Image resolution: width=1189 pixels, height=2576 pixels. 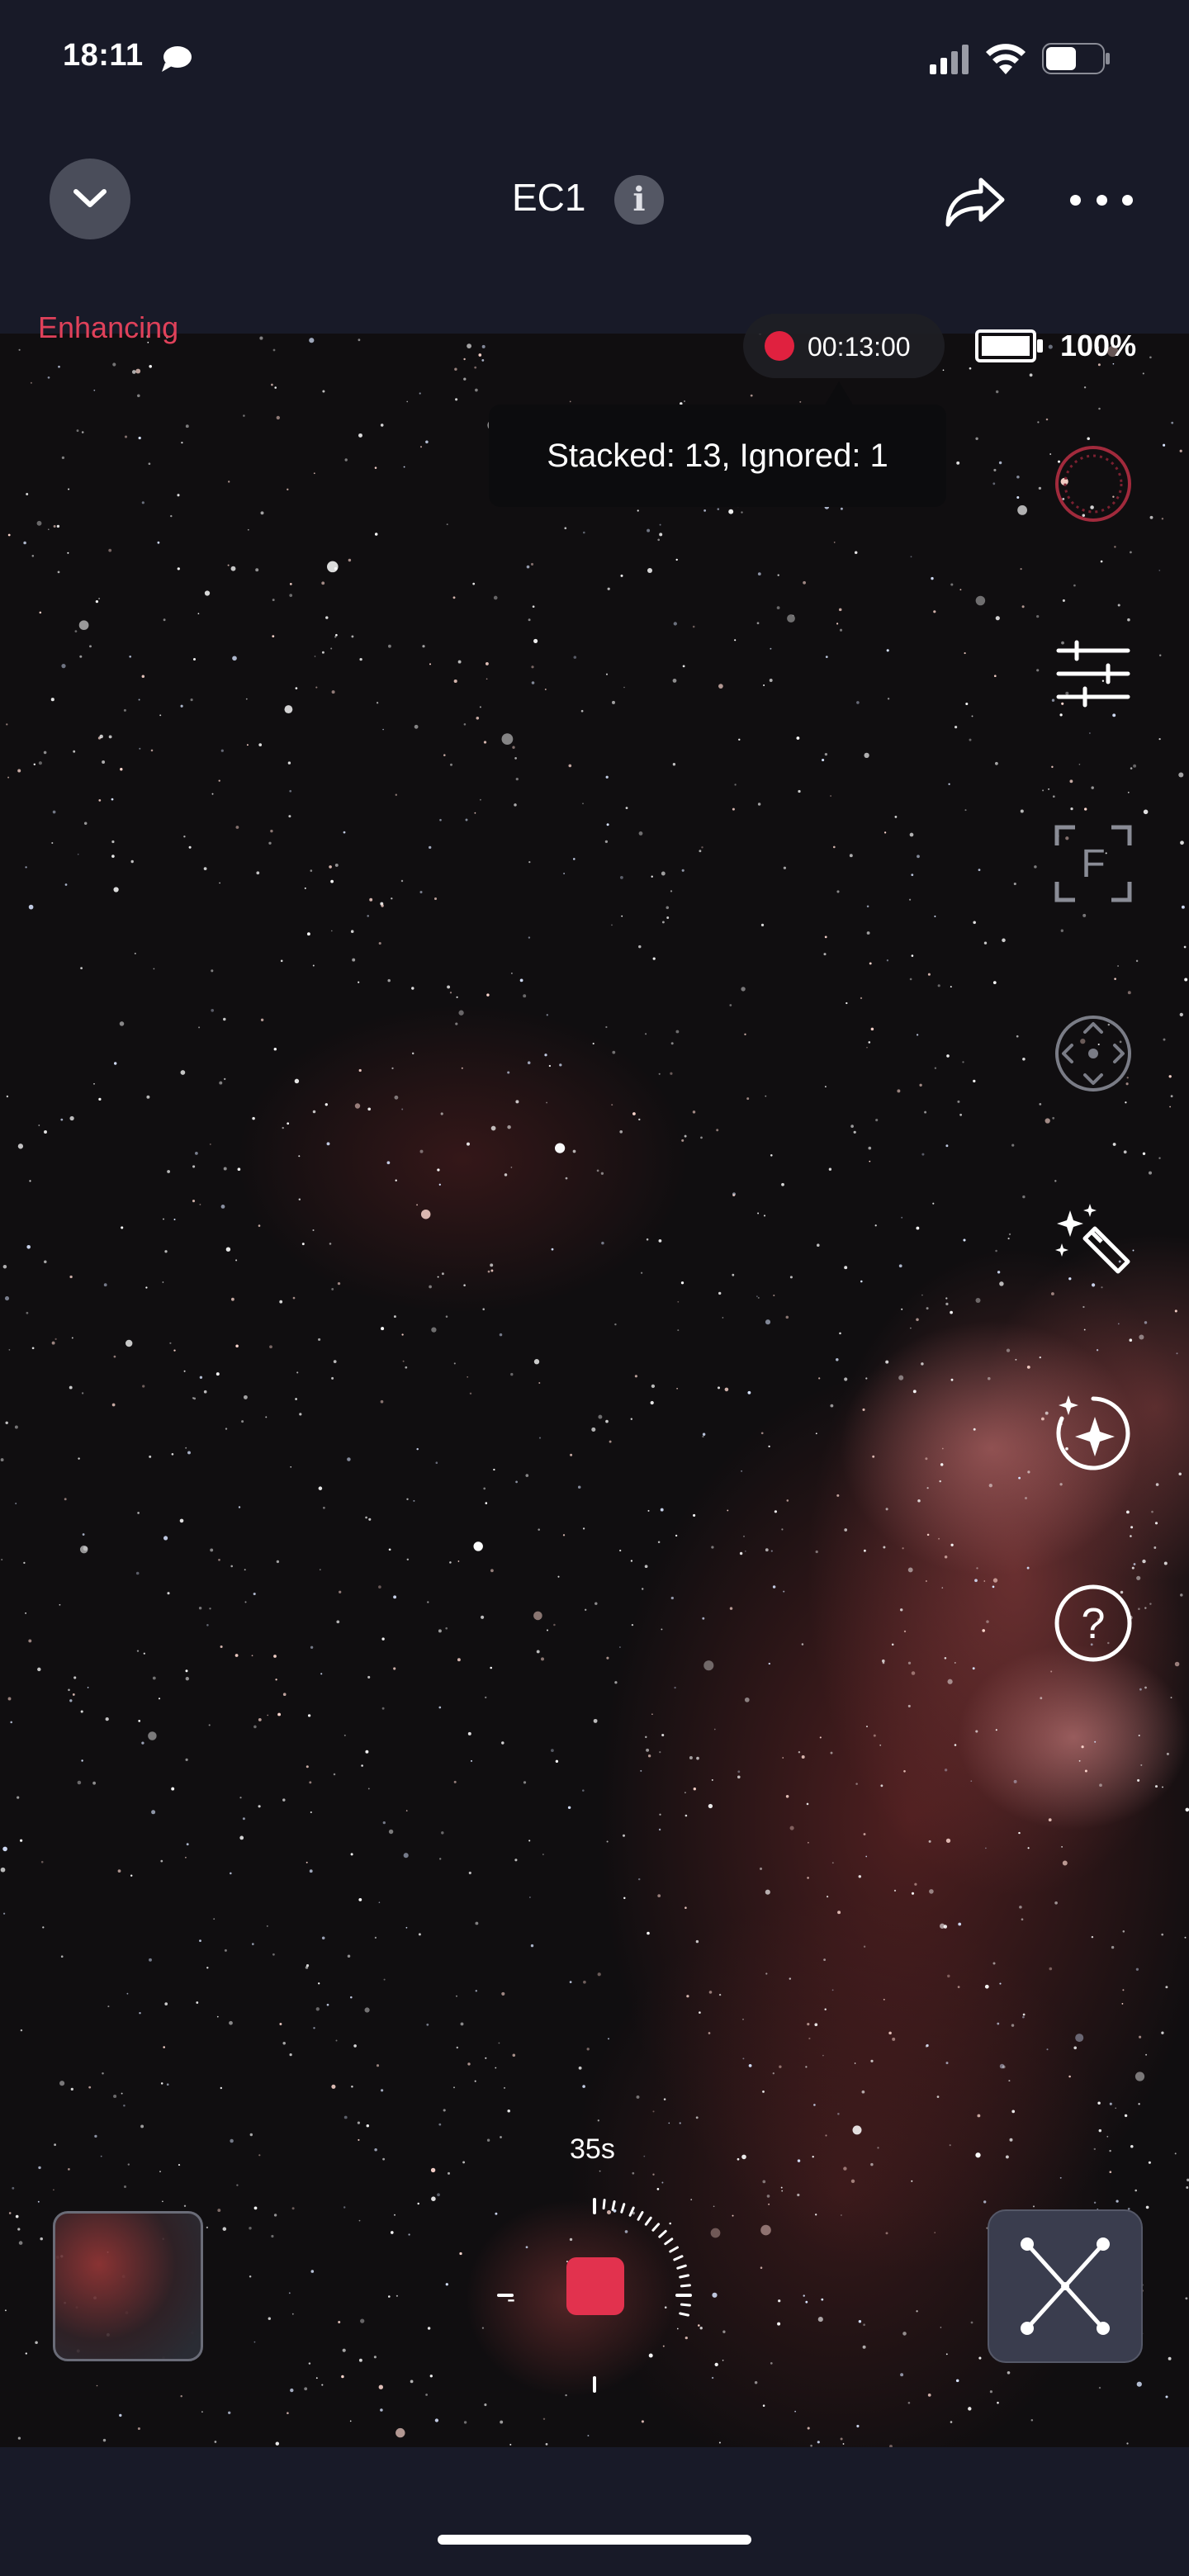 I want to click on info-button: ℹ, so click(x=639, y=200).